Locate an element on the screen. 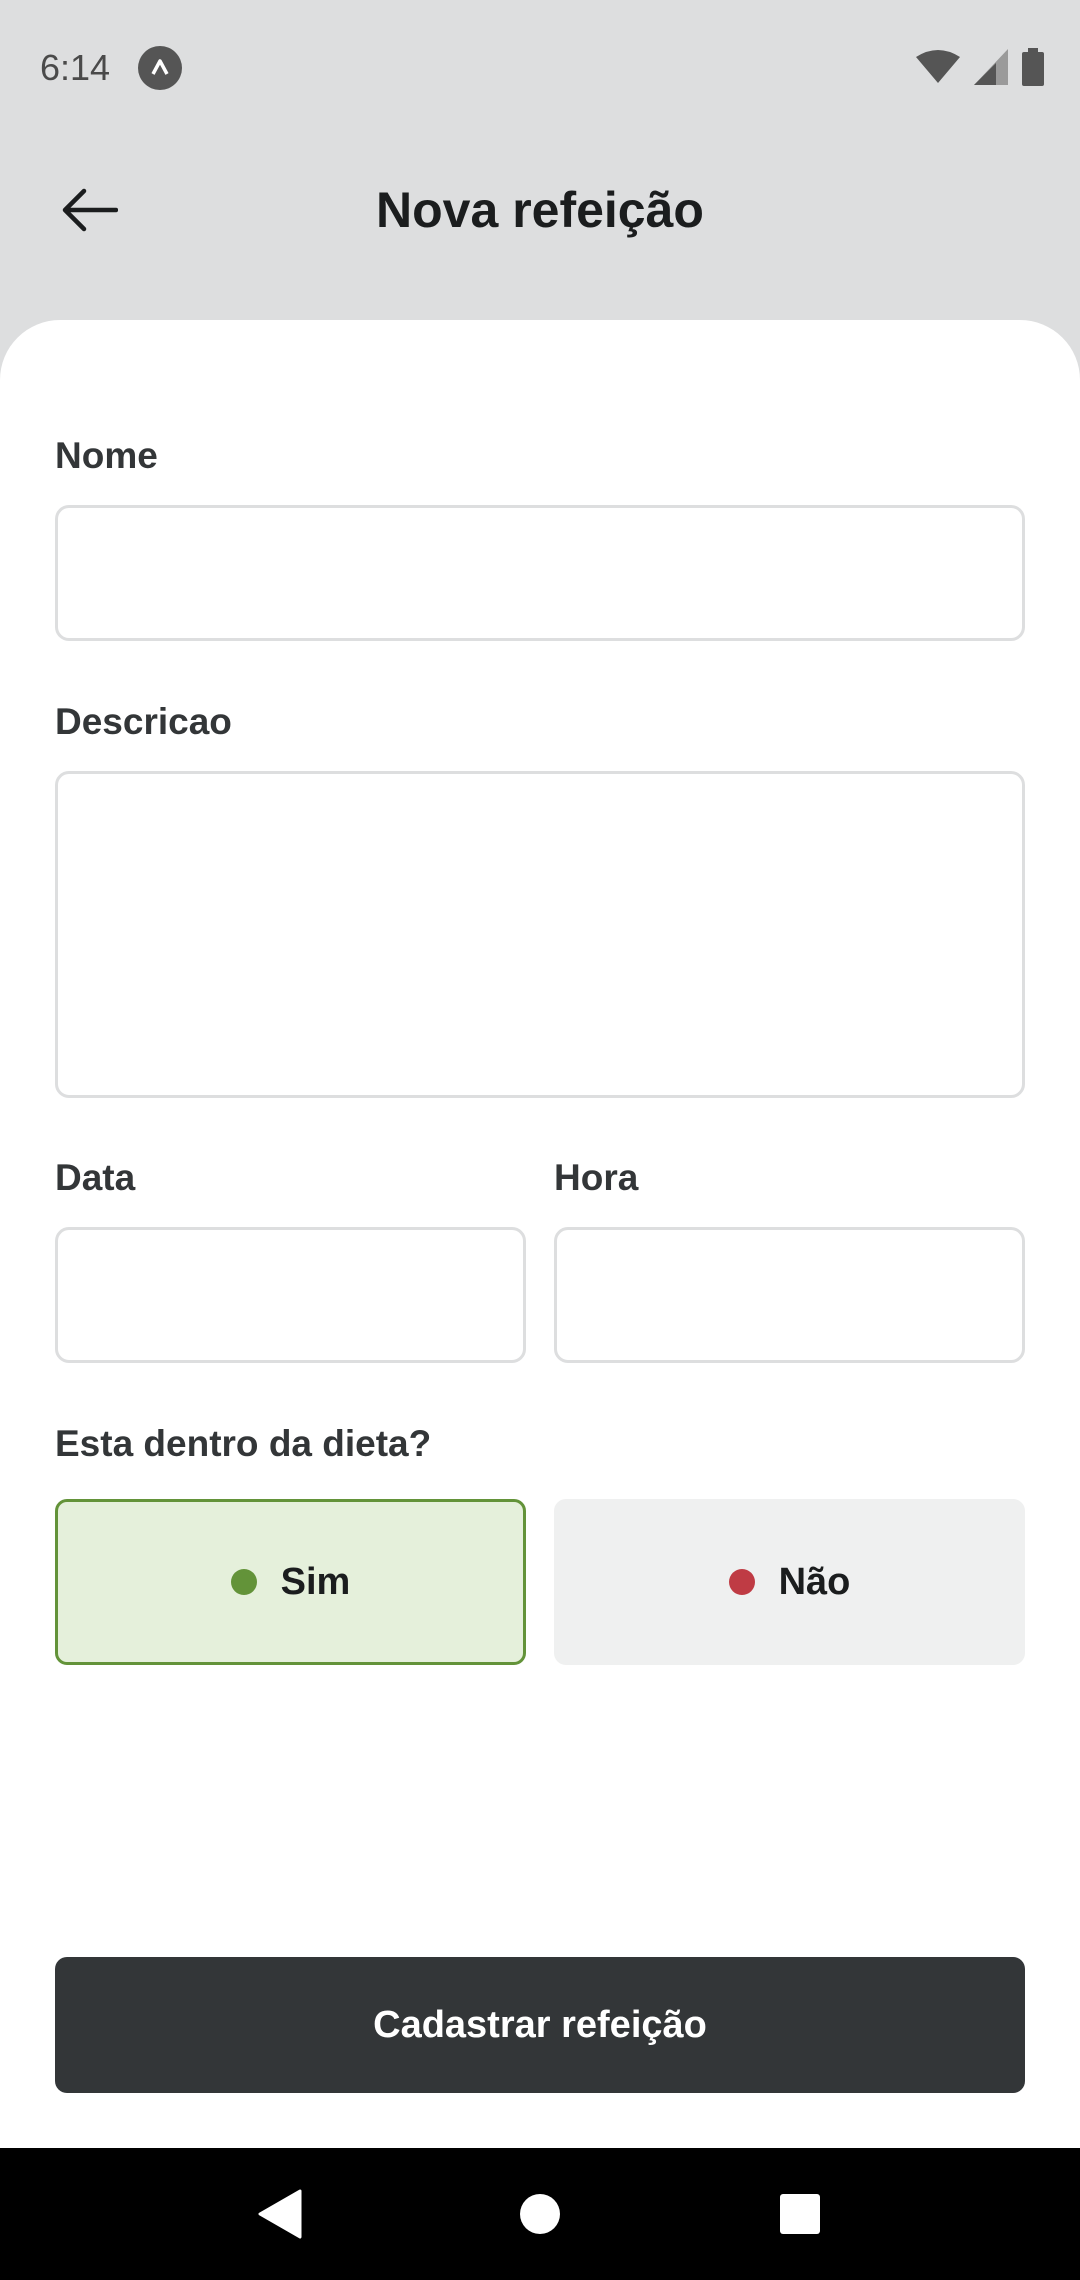 The width and height of the screenshot is (1080, 2280). nav-recents-button is located at coordinates (800, 2214).